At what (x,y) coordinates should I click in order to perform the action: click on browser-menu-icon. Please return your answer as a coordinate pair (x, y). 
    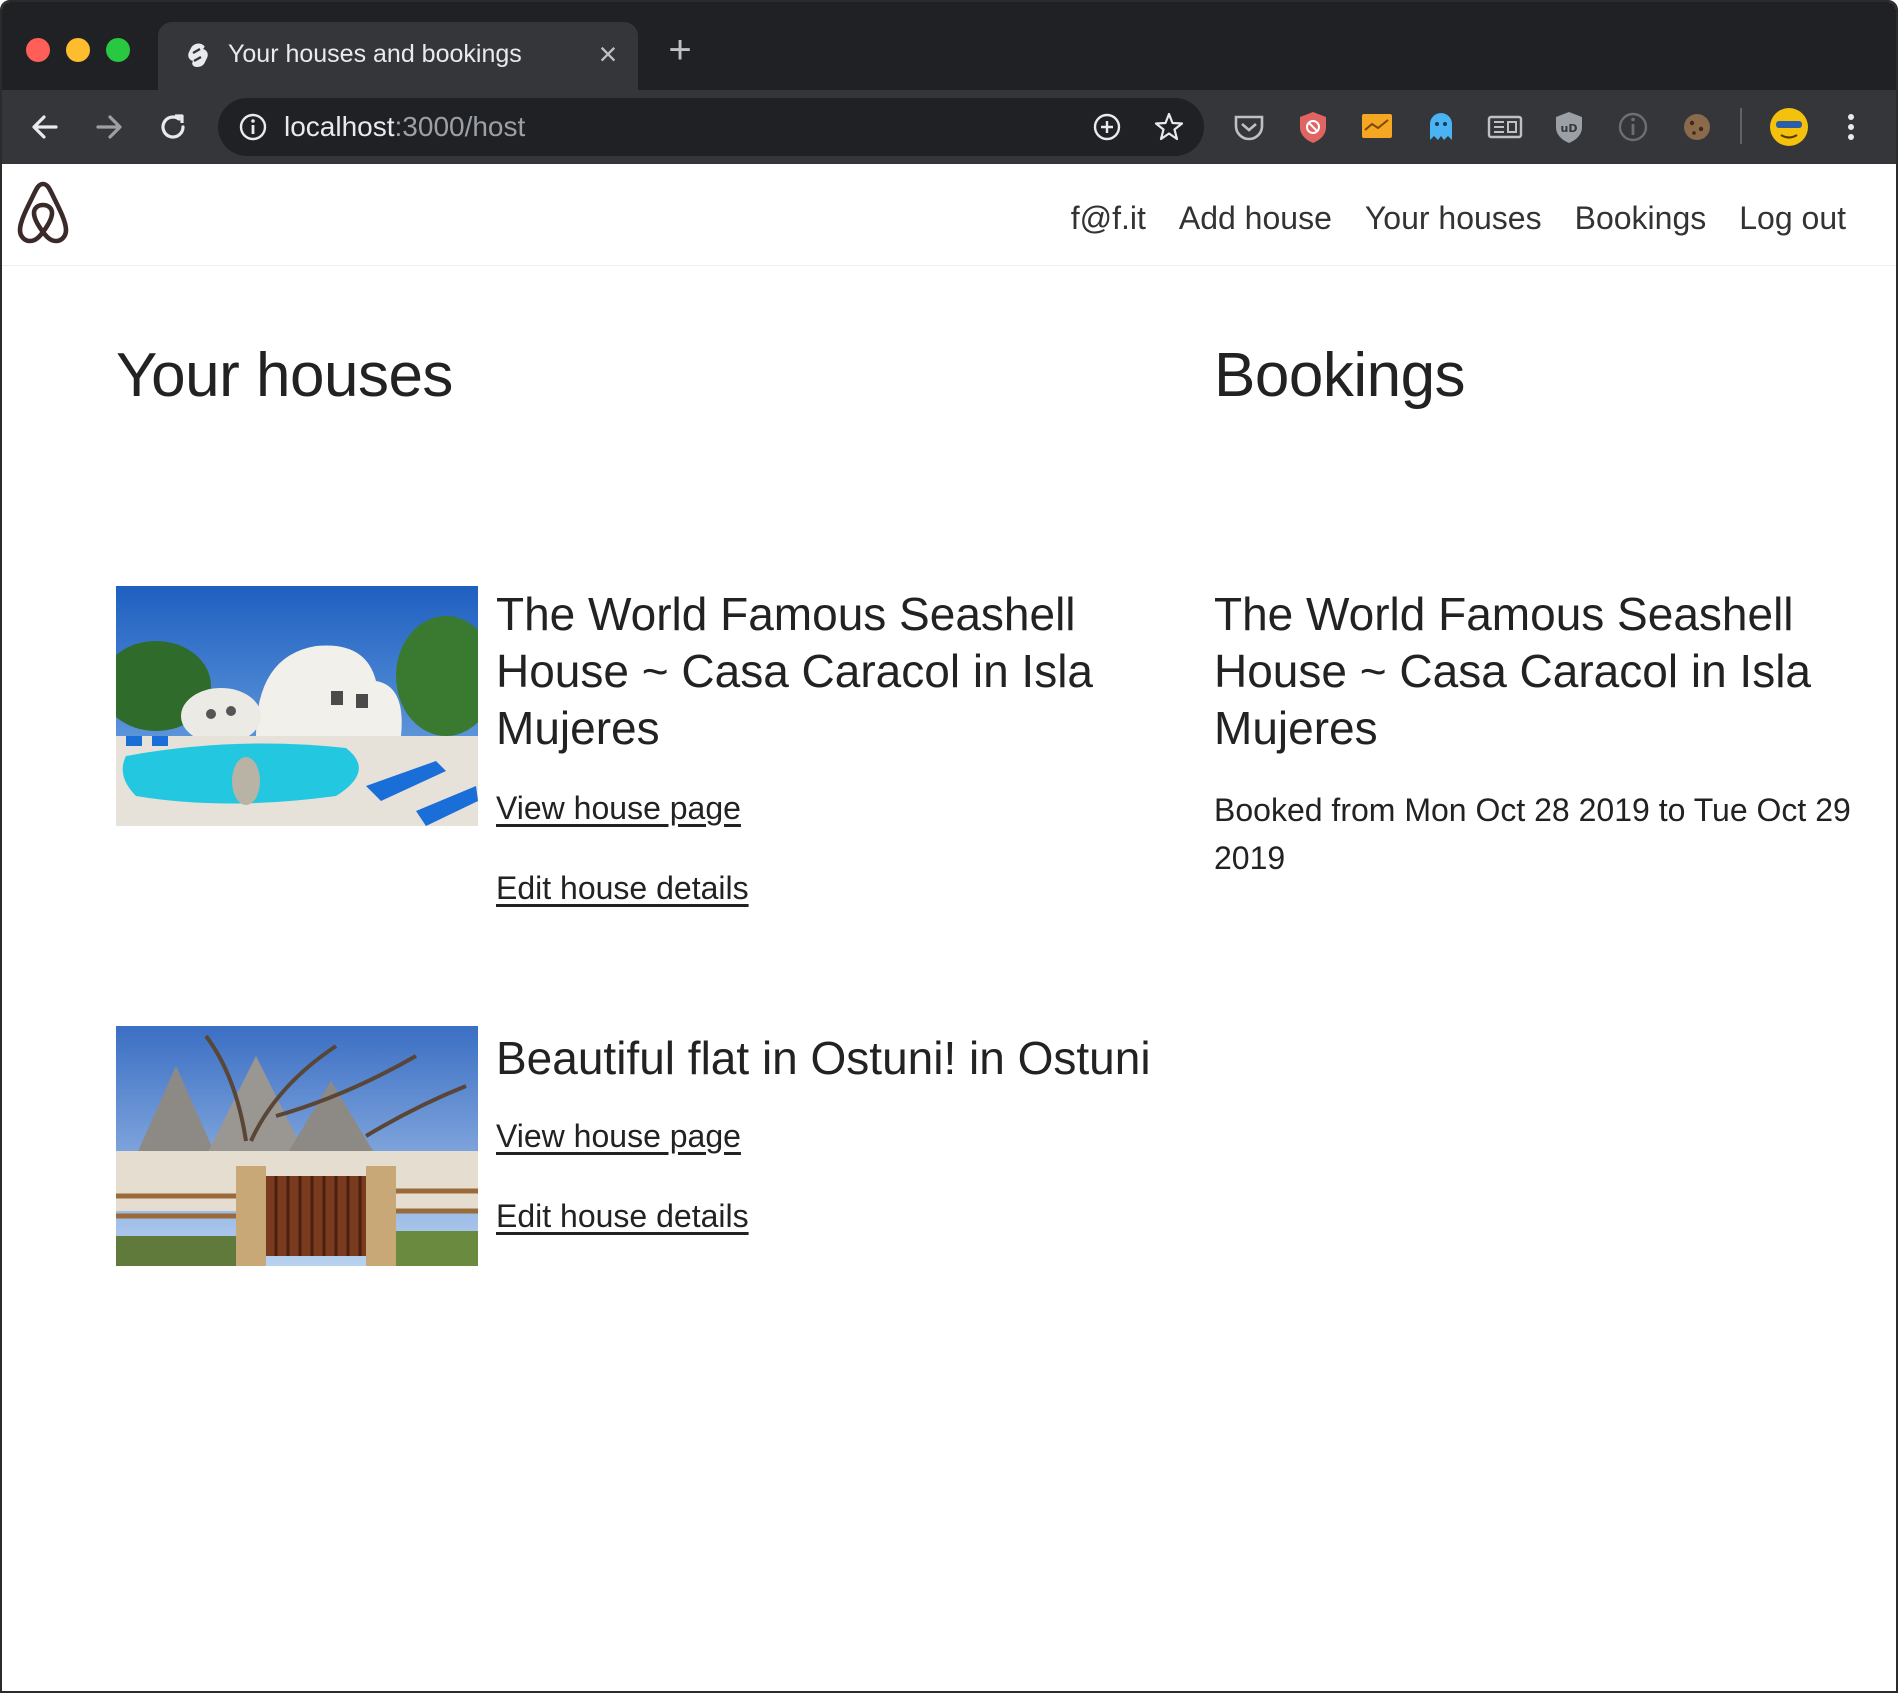
    Looking at the image, I should click on (1851, 127).